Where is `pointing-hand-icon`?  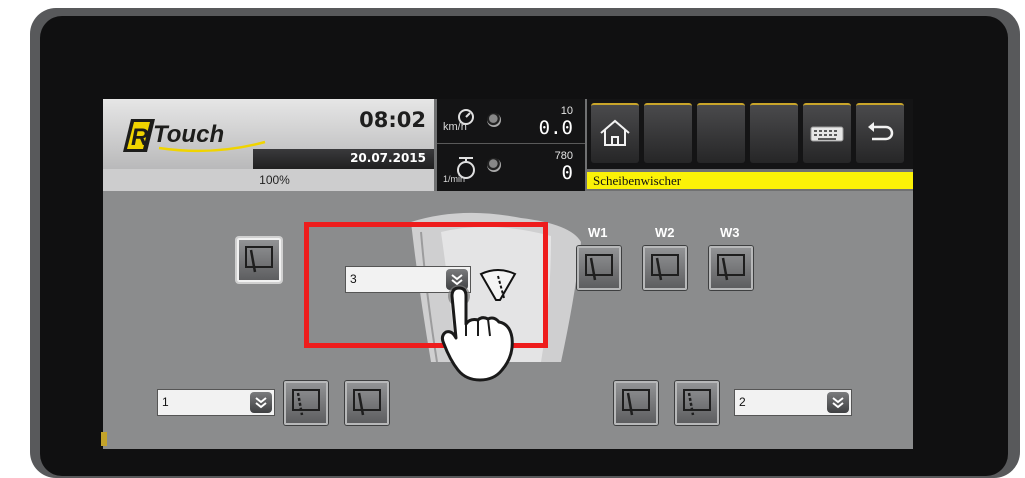
pointing-hand-icon is located at coordinates (477, 333).